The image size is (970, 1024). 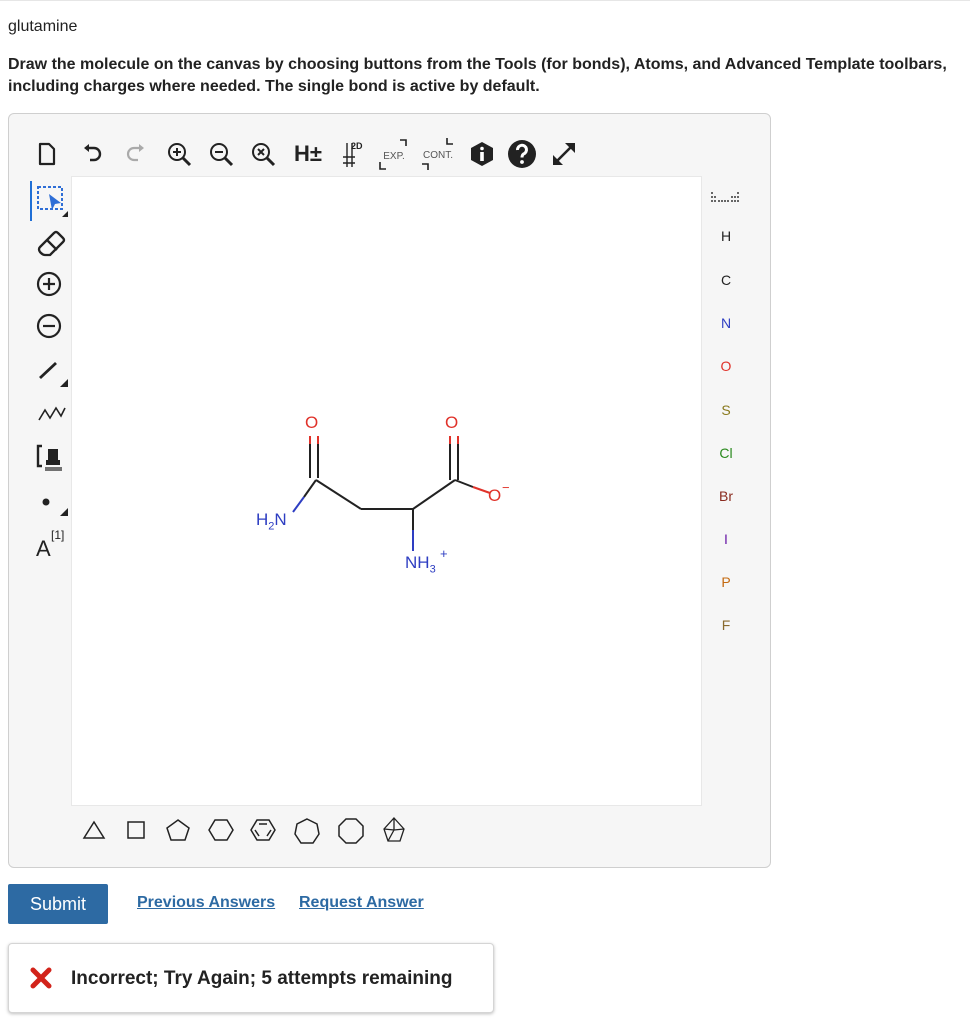 I want to click on atom-button-i: I, so click(x=726, y=539).